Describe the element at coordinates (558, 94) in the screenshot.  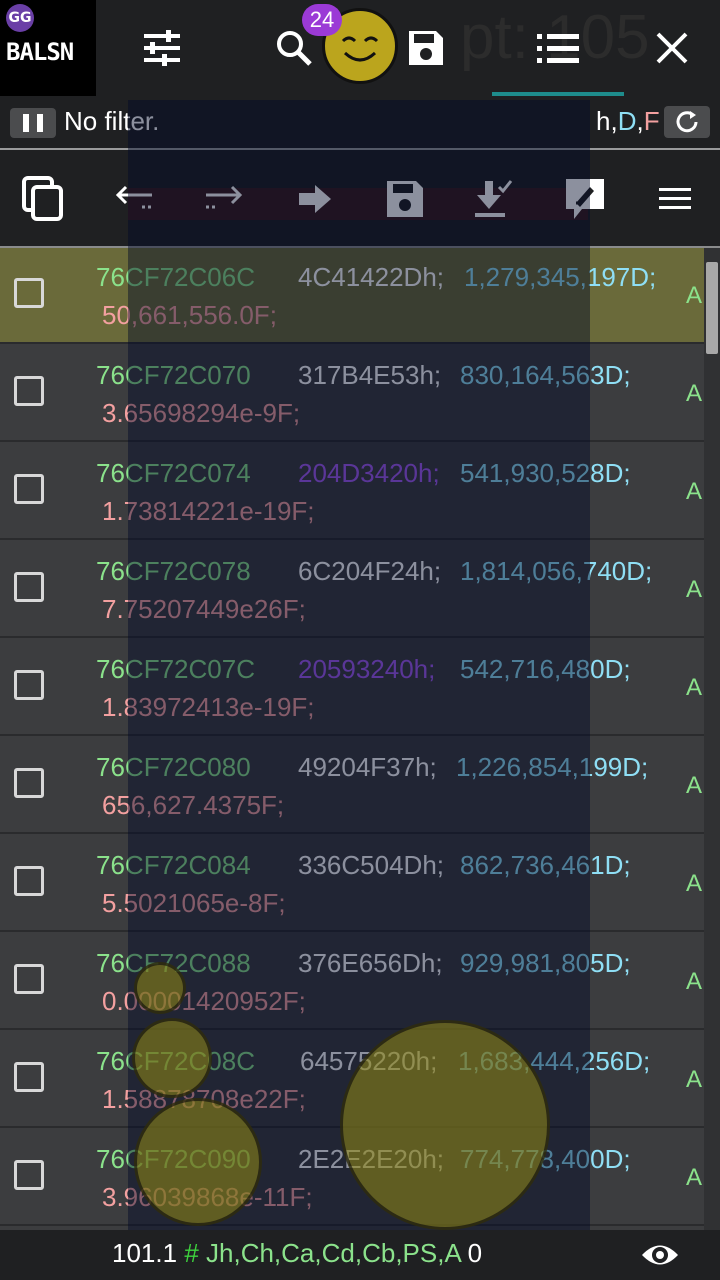
I see `tab-indicator` at that location.